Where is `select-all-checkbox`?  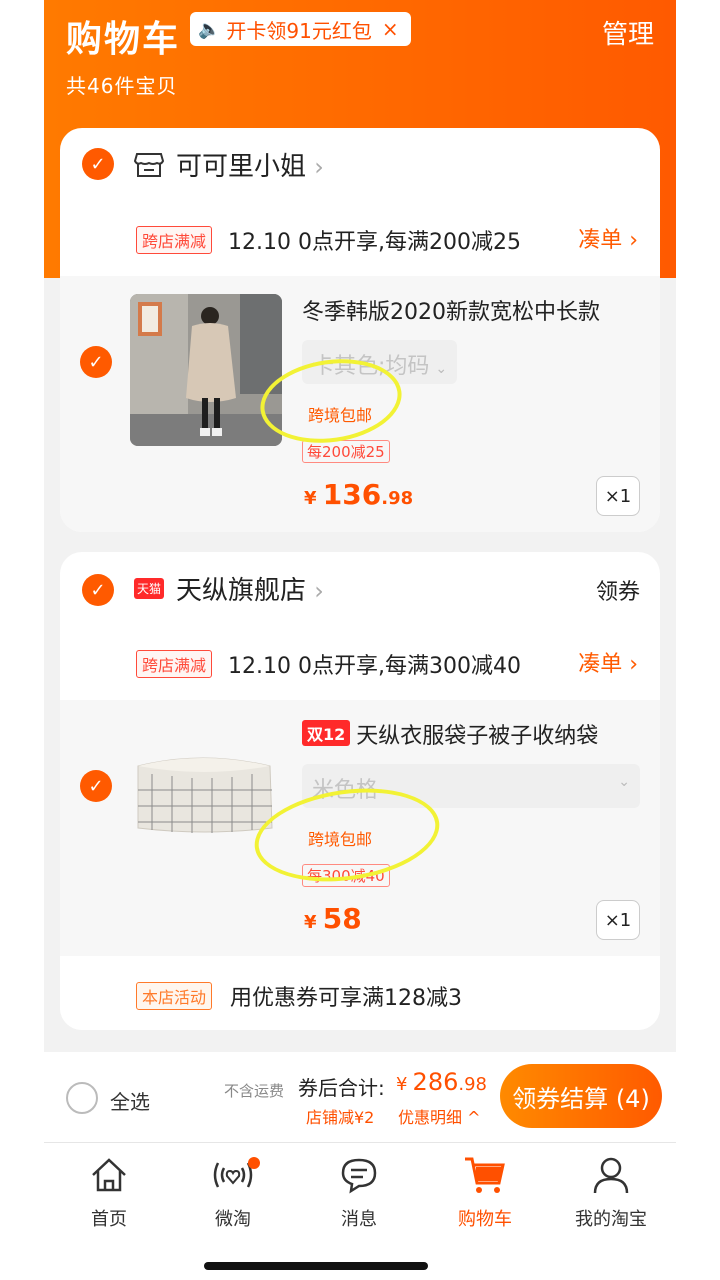 select-all-checkbox is located at coordinates (82, 1098).